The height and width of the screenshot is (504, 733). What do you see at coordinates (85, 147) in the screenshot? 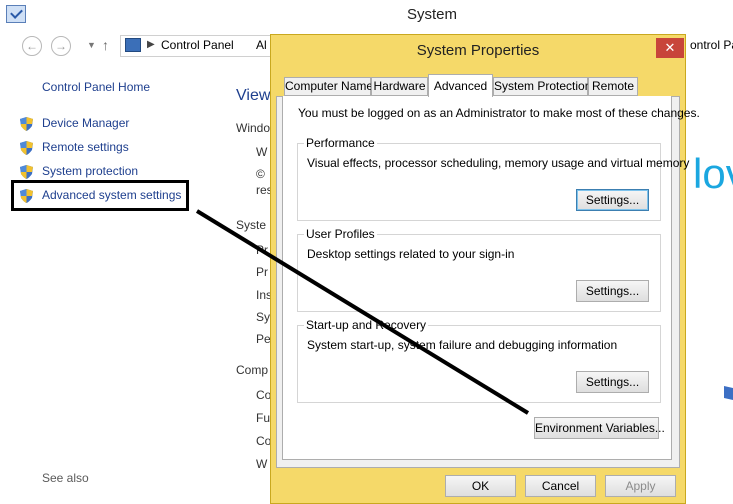
I see `remote-settings-link: Remote settings` at bounding box center [85, 147].